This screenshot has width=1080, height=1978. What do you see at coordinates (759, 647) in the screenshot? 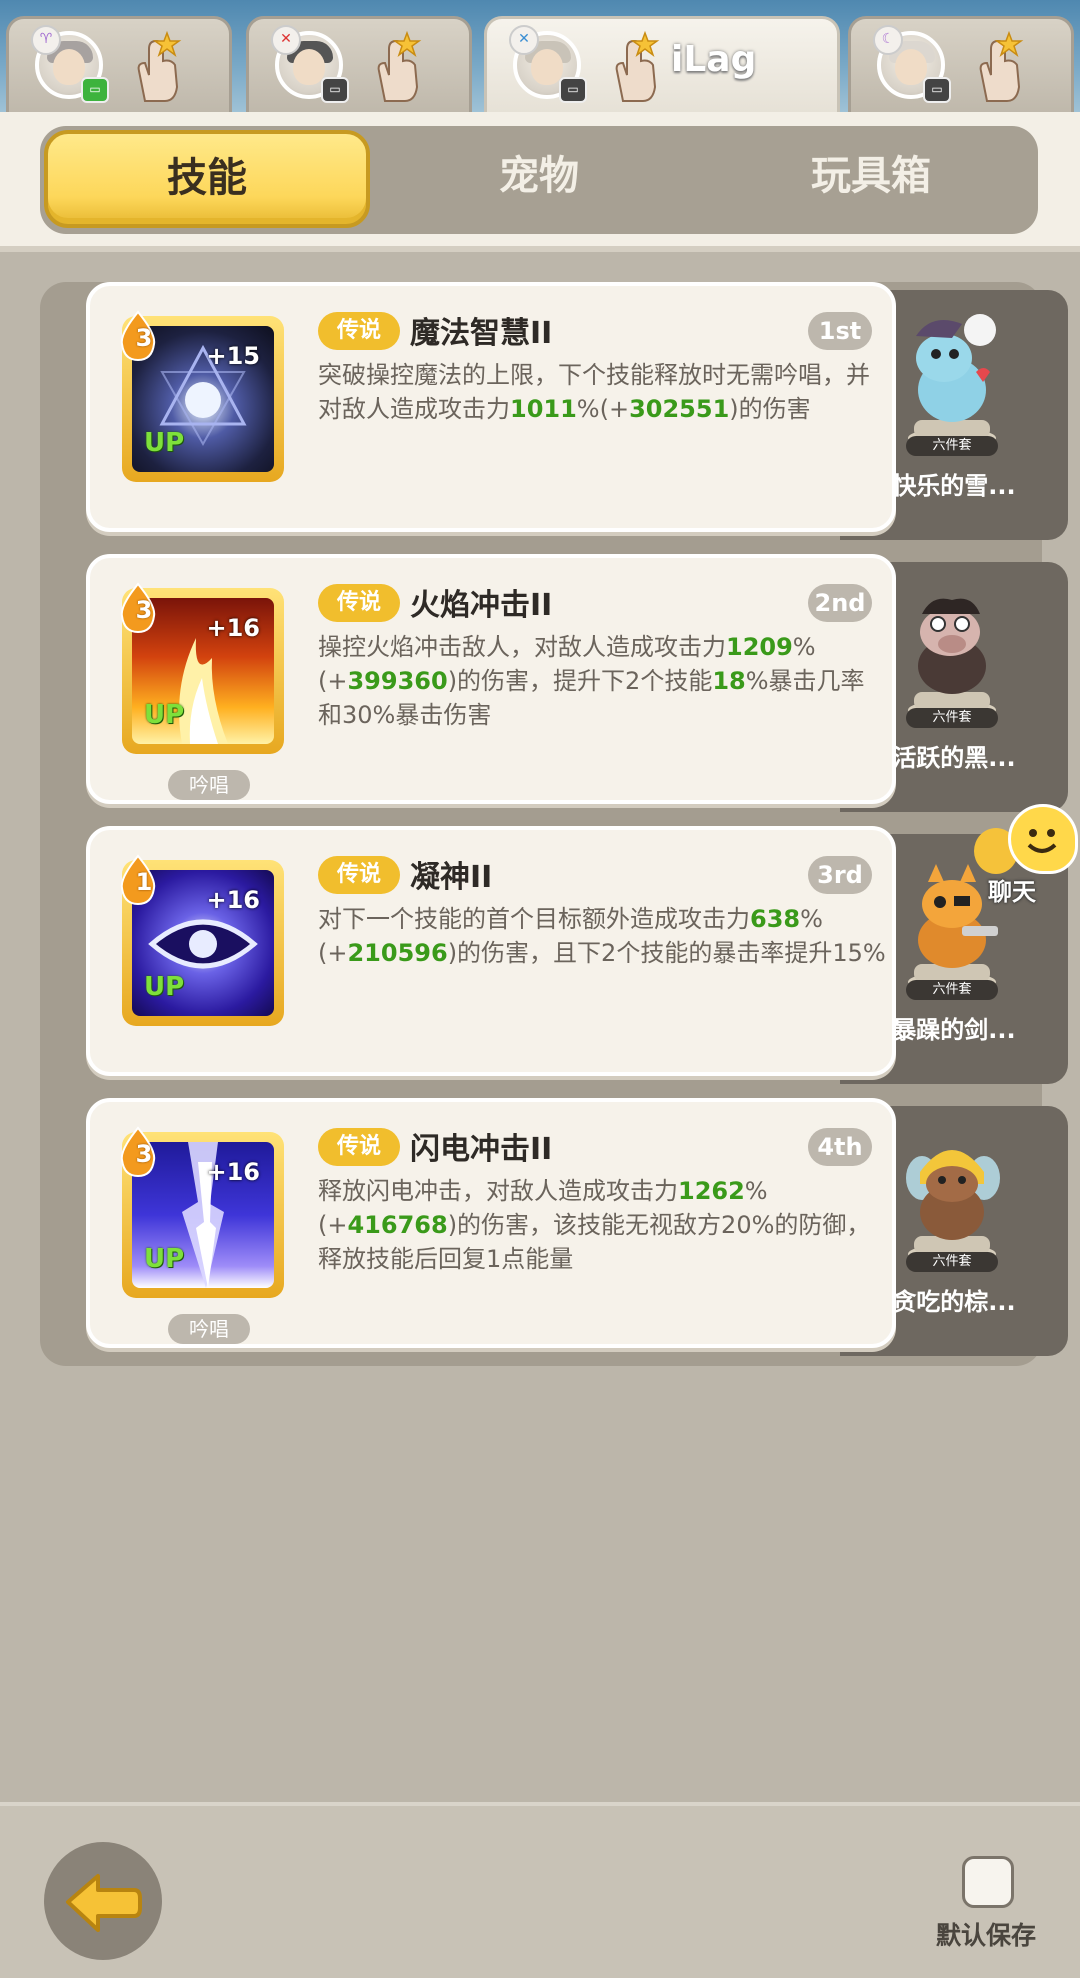
I see `desc-value: 1209` at bounding box center [759, 647].